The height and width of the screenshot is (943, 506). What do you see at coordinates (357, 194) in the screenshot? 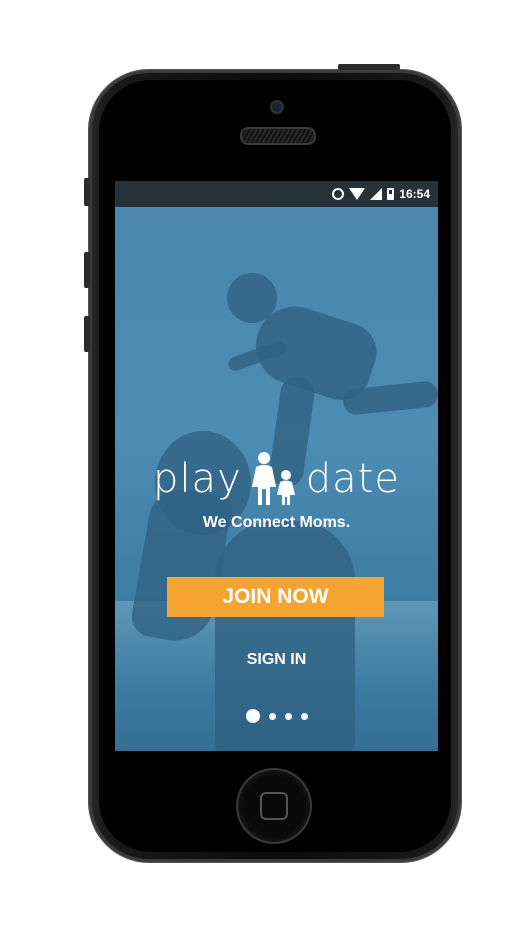
I see `wifi-icon` at bounding box center [357, 194].